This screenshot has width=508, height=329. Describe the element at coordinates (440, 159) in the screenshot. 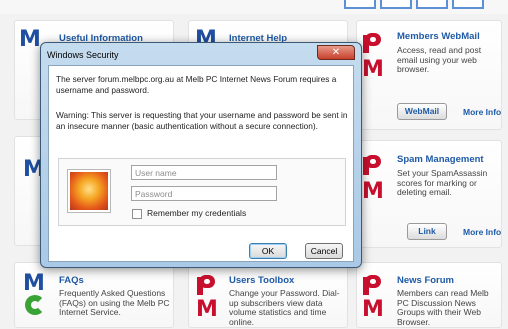

I see `tile-title: Spam Management` at that location.